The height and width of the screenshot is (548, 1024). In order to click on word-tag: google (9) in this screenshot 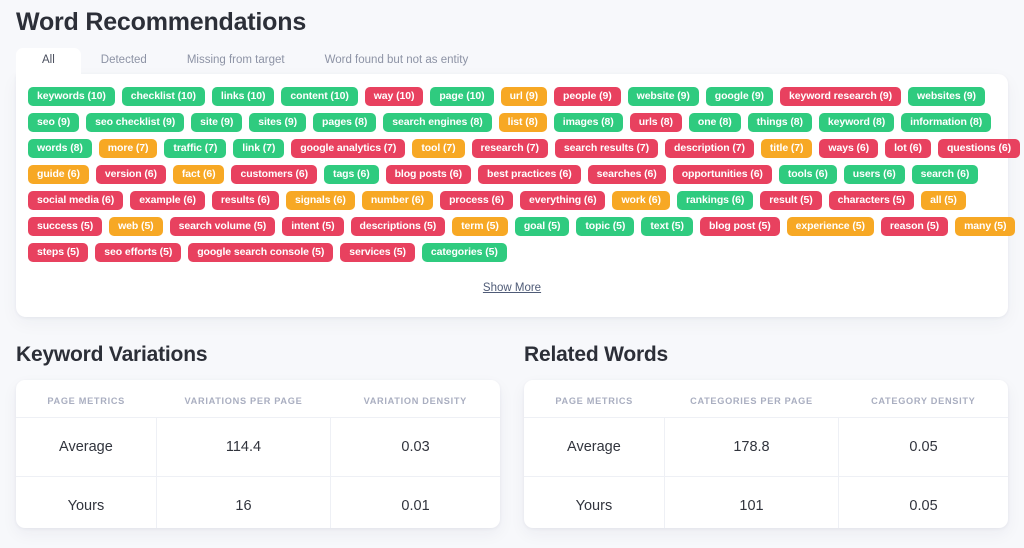, I will do `click(739, 96)`.